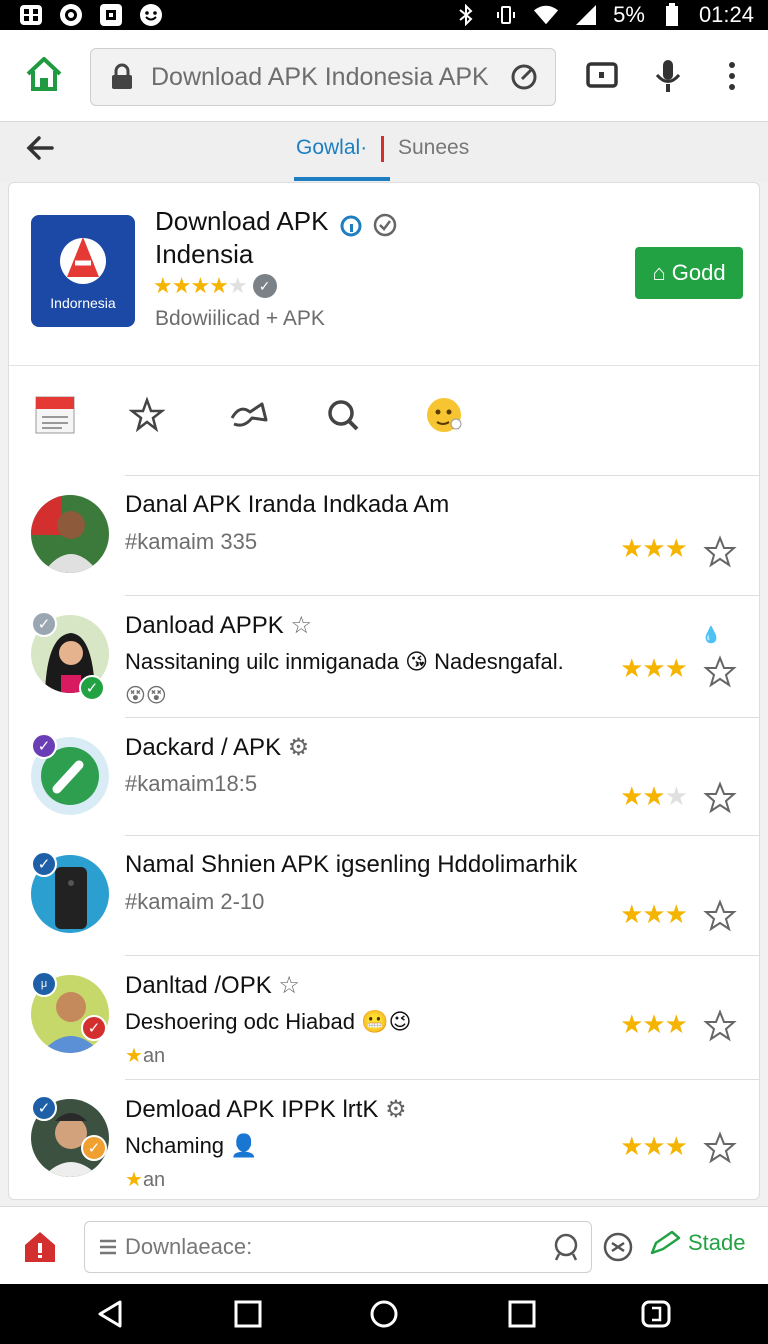 The image size is (768, 1344). What do you see at coordinates (249, 415) in the screenshot?
I see `share-icon` at bounding box center [249, 415].